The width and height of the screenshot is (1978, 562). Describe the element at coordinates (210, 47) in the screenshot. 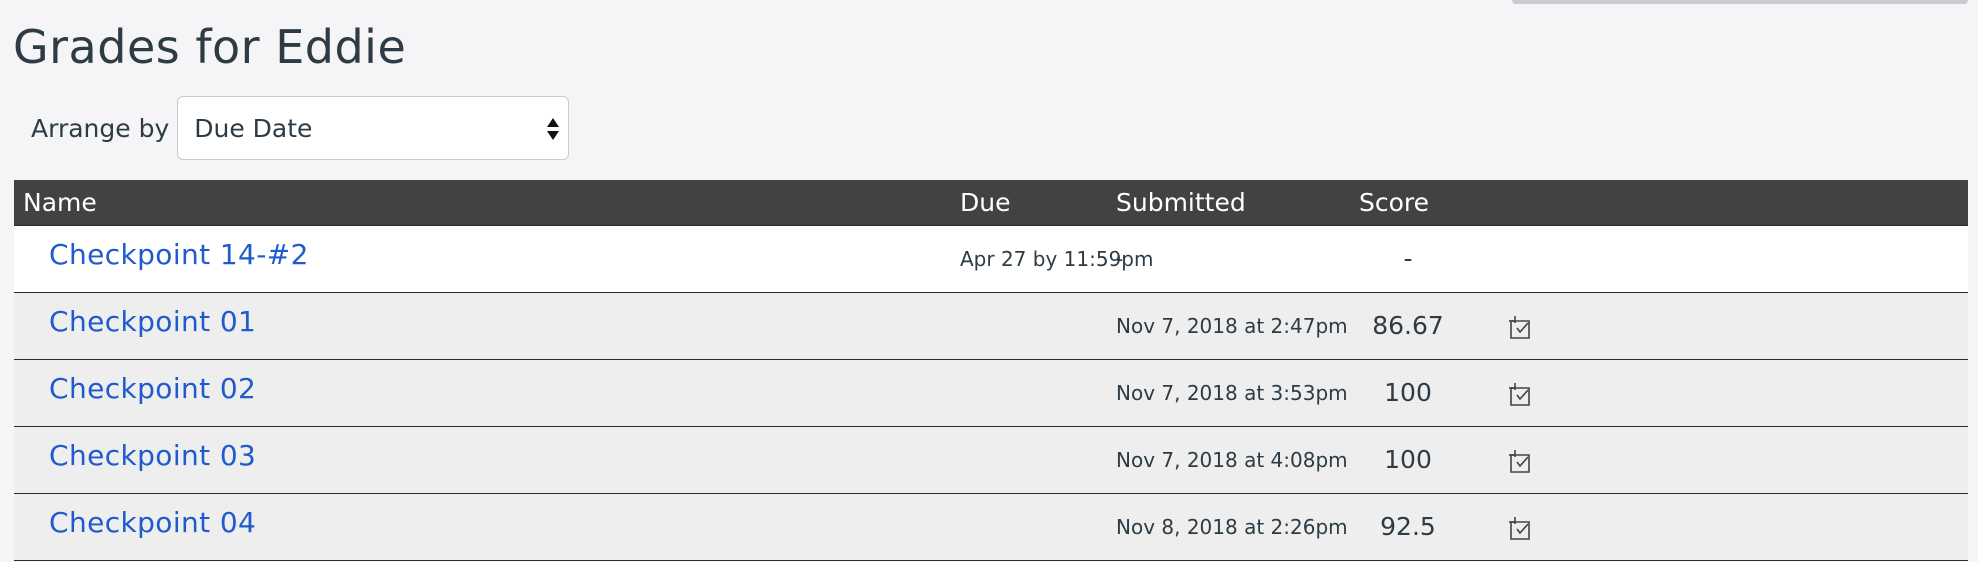

I see `page-title: Grades for Eddie` at that location.